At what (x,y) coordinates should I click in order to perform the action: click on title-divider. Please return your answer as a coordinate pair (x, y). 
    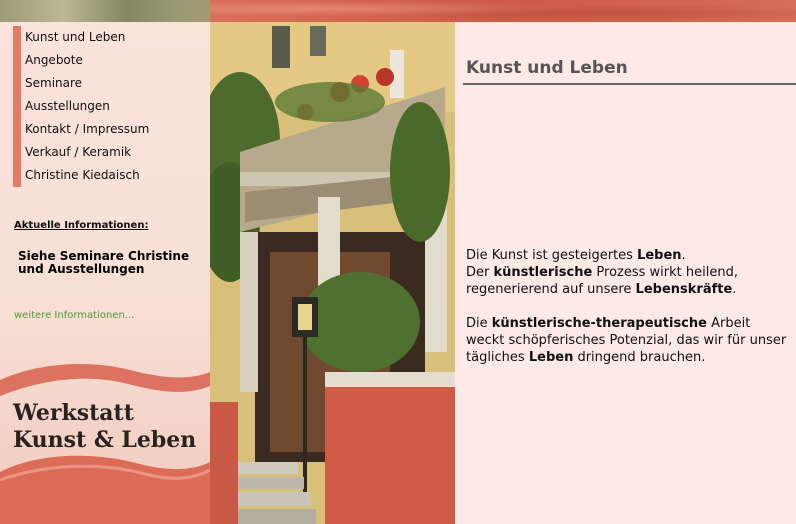
    Looking at the image, I should click on (629, 84).